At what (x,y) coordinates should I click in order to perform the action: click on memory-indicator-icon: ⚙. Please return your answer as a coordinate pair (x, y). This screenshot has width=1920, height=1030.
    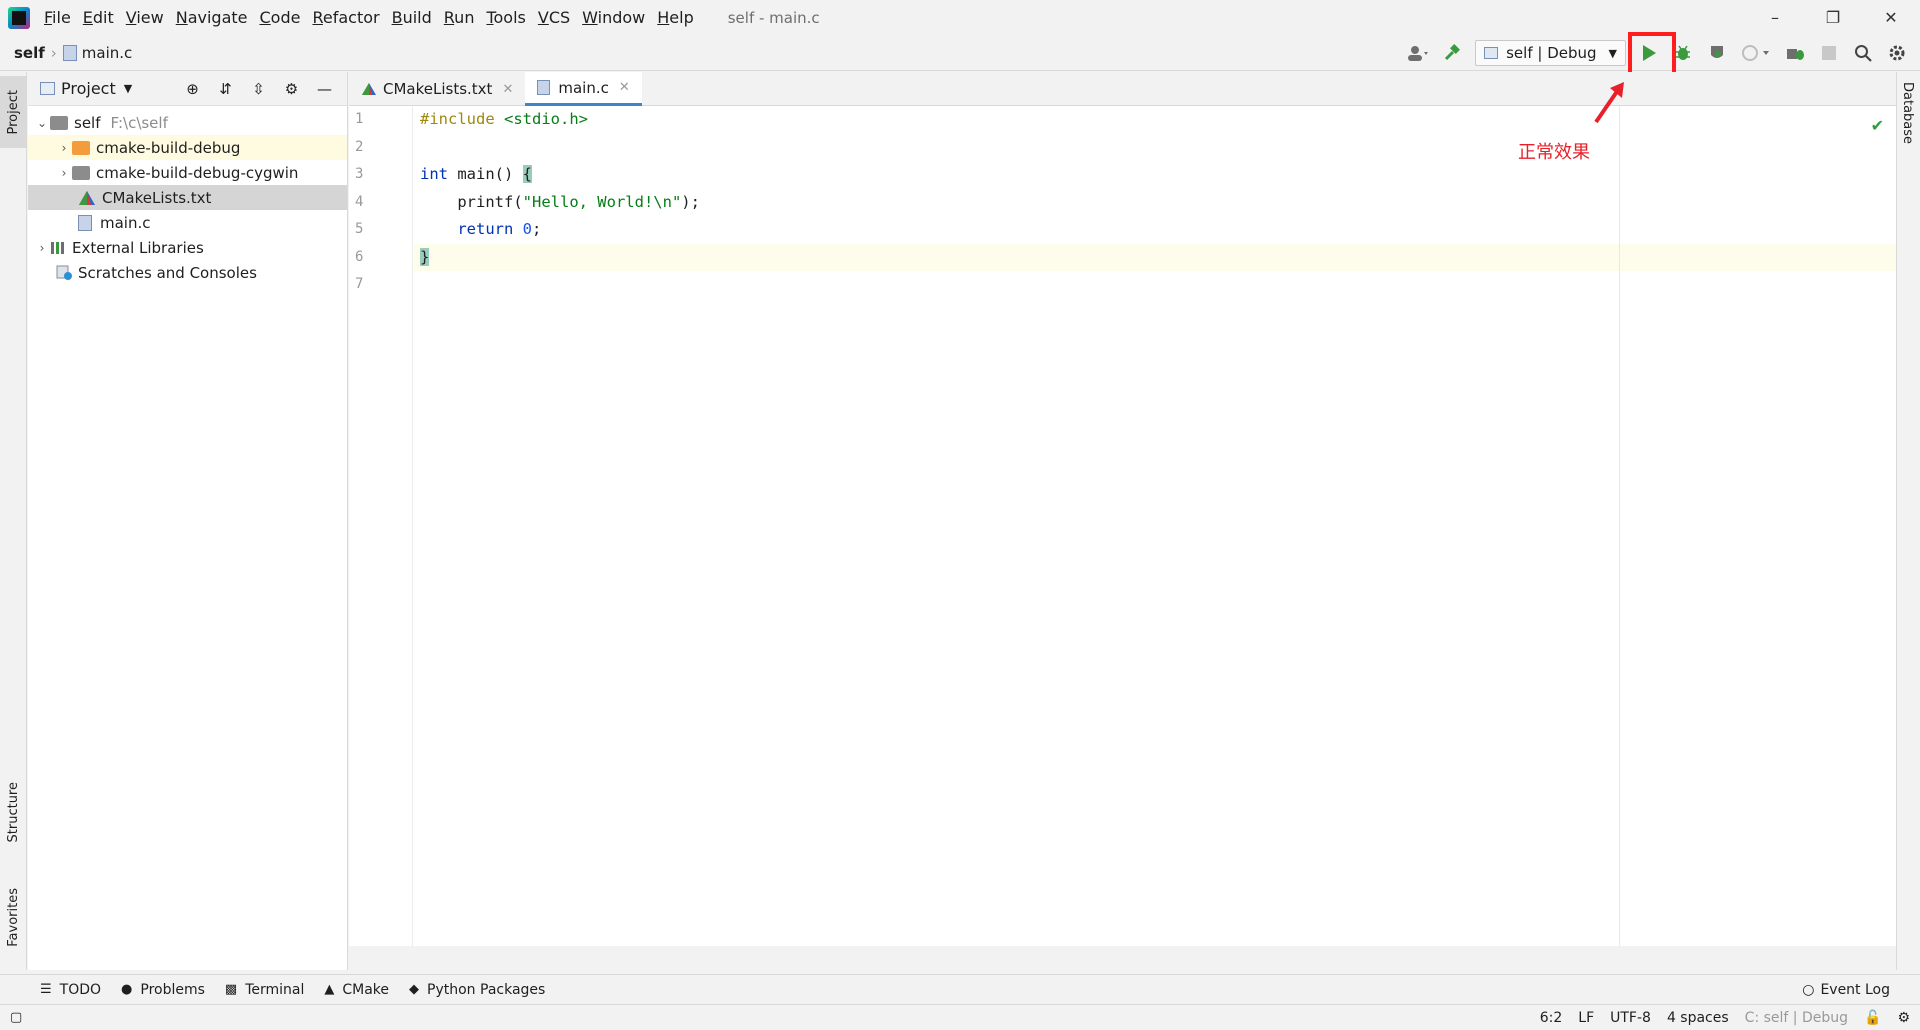
    Looking at the image, I should click on (1903, 1018).